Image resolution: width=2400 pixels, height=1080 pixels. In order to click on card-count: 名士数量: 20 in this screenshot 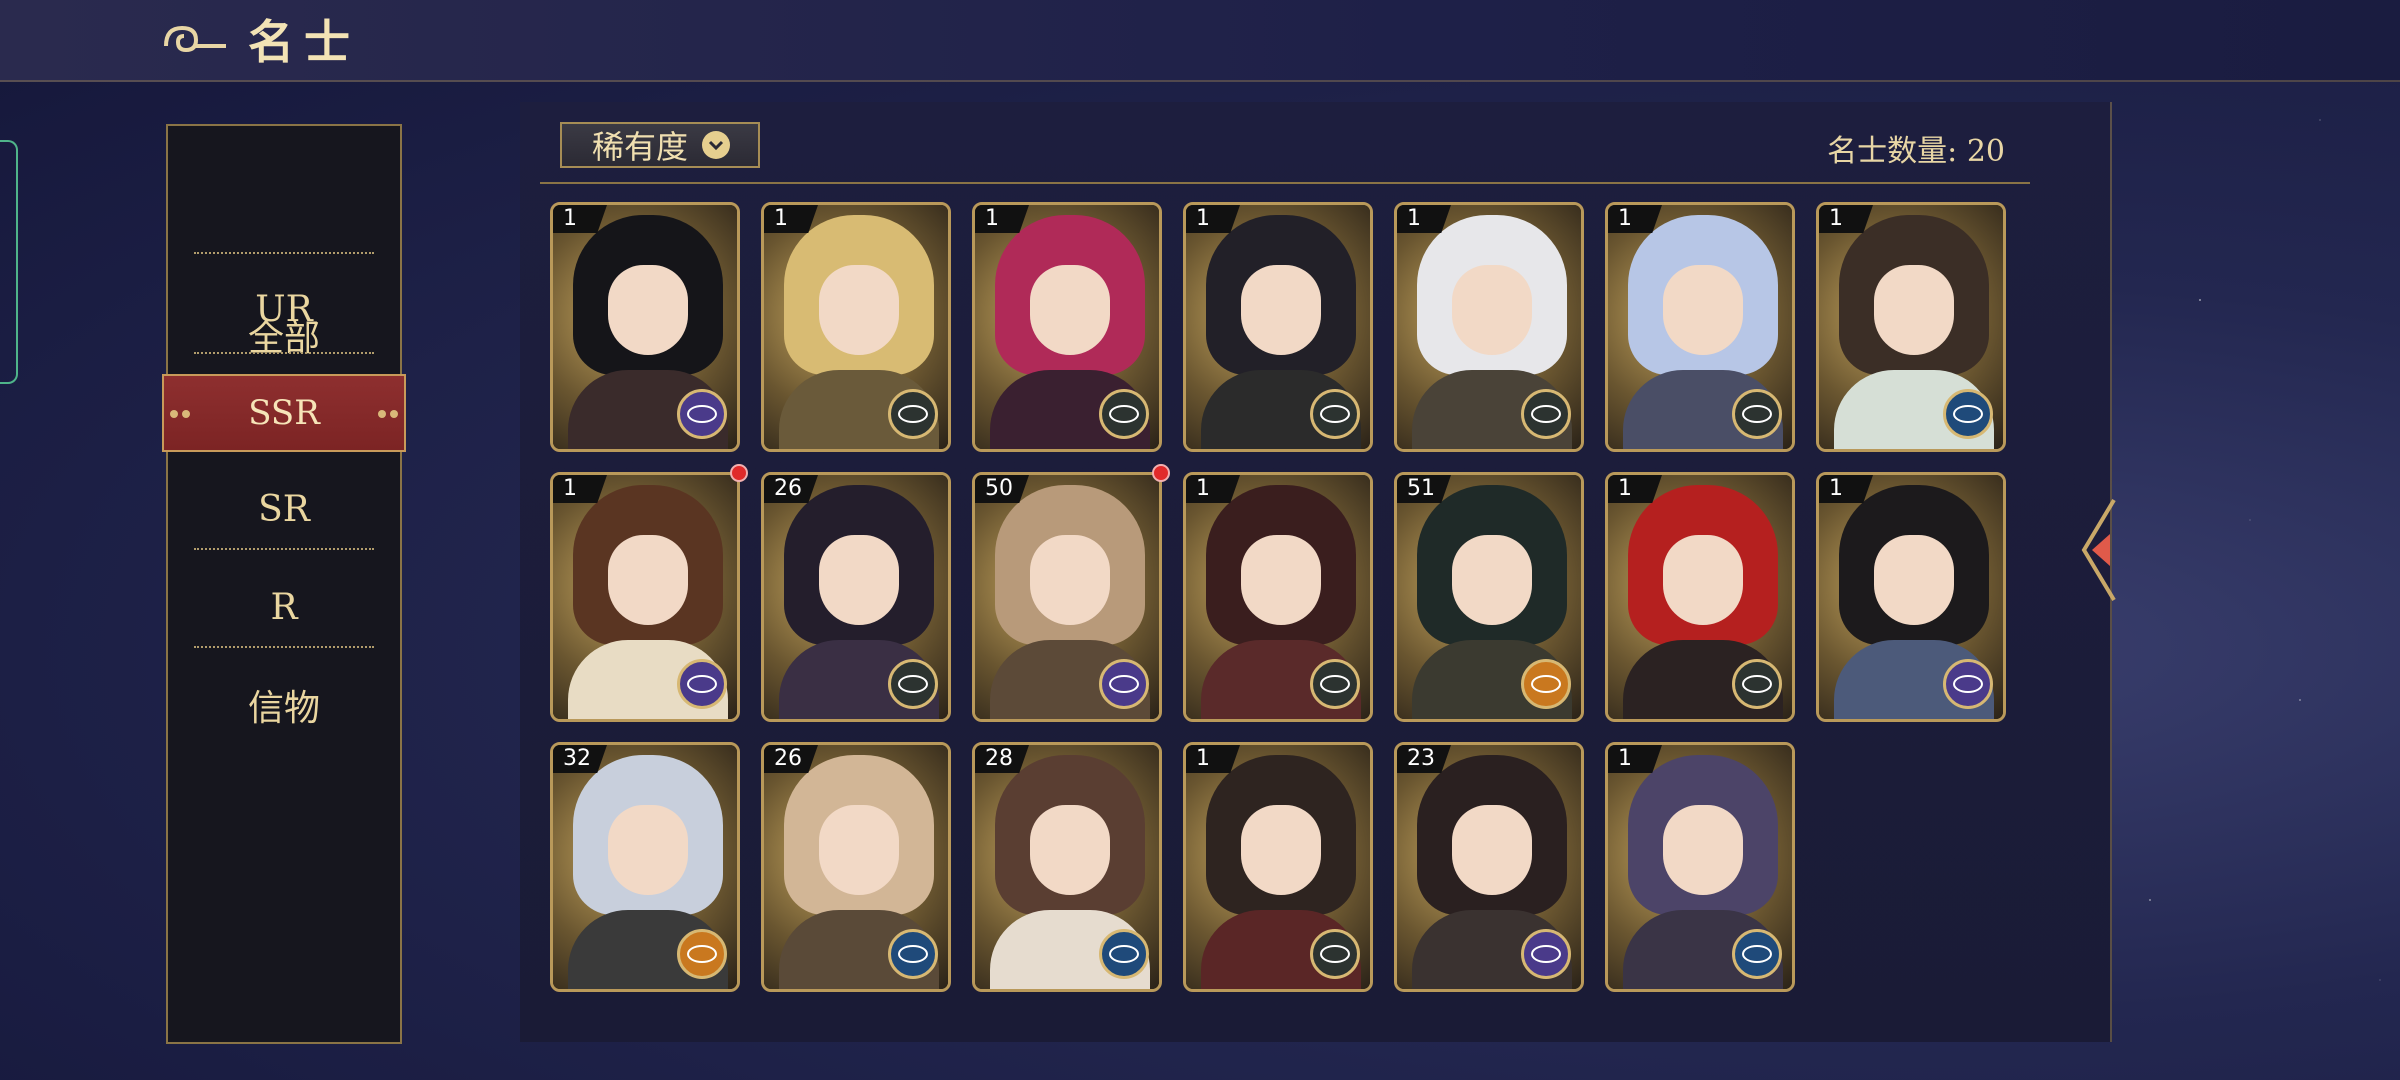, I will do `click(1916, 151)`.